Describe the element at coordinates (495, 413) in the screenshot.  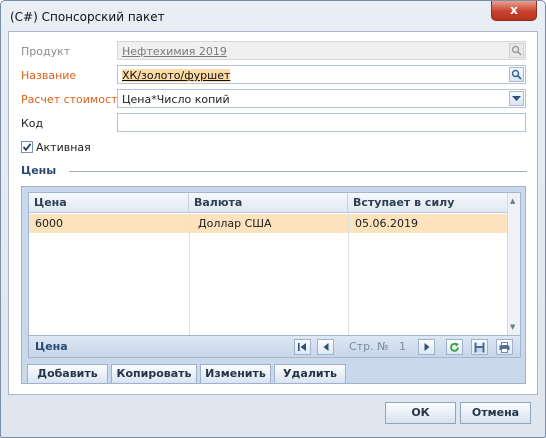
I see `cancel-button: Отмена` at that location.